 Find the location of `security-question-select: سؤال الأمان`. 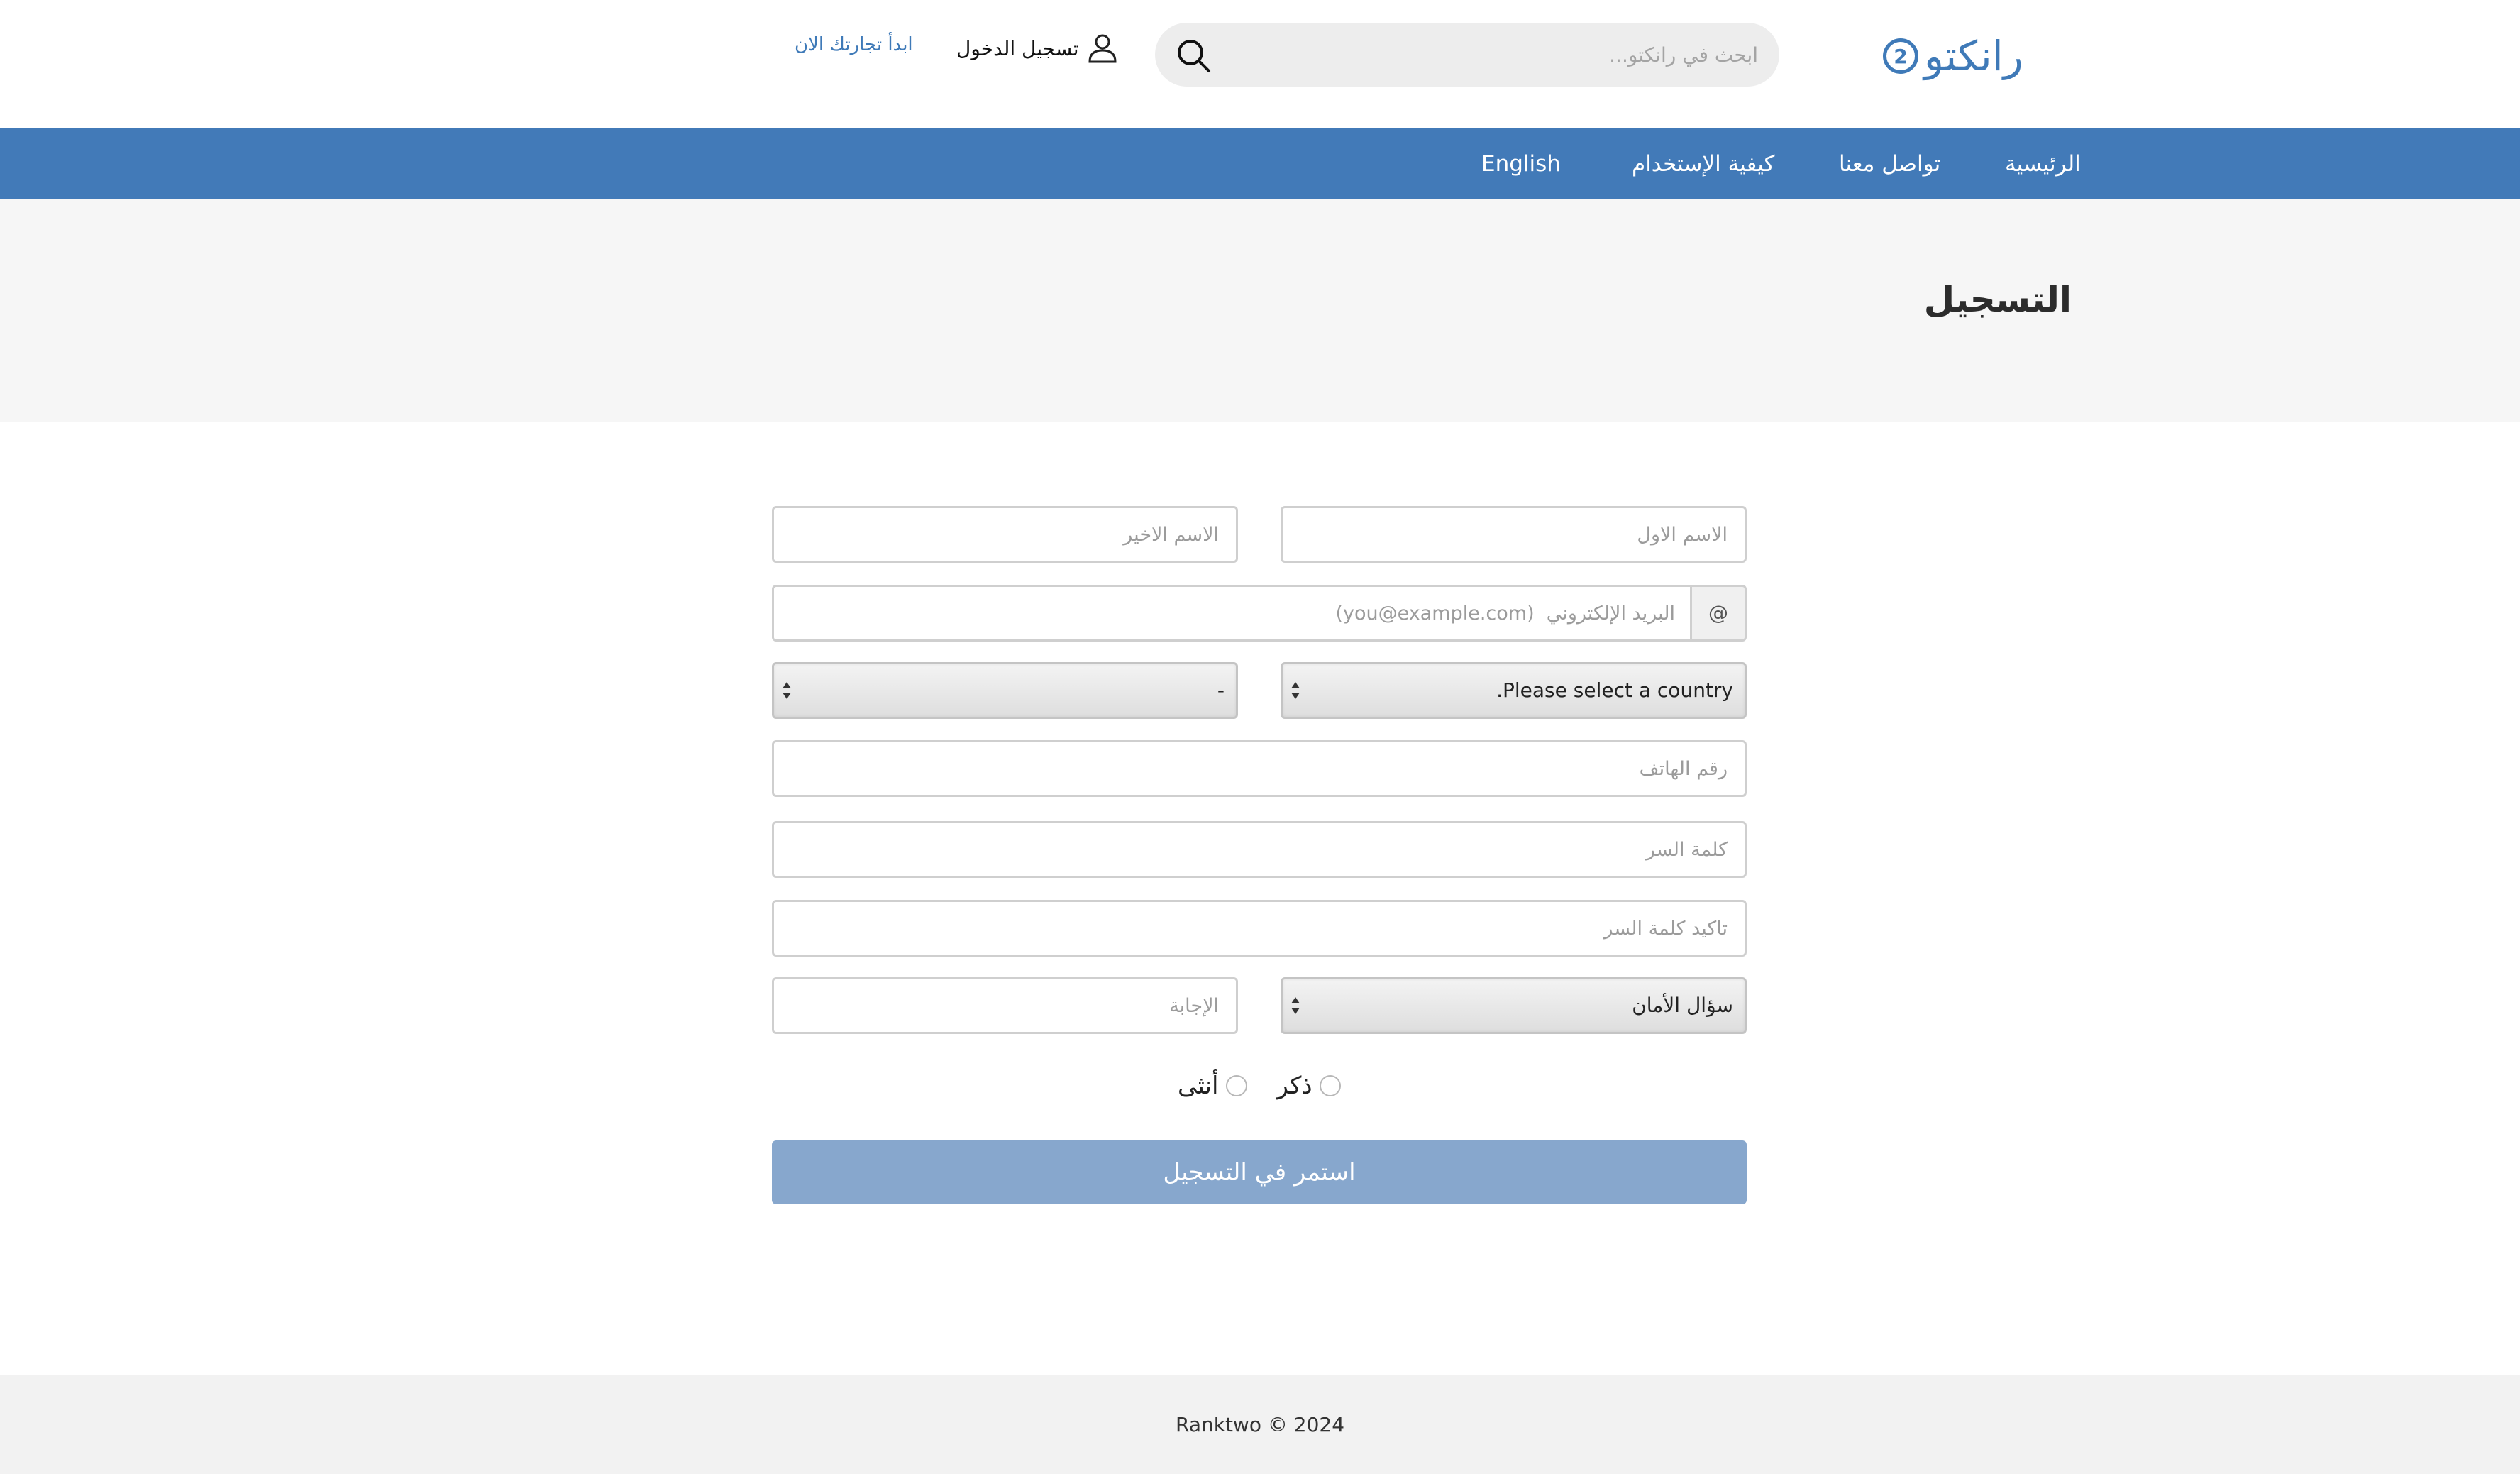

security-question-select: سؤال الأمان is located at coordinates (1514, 1006).